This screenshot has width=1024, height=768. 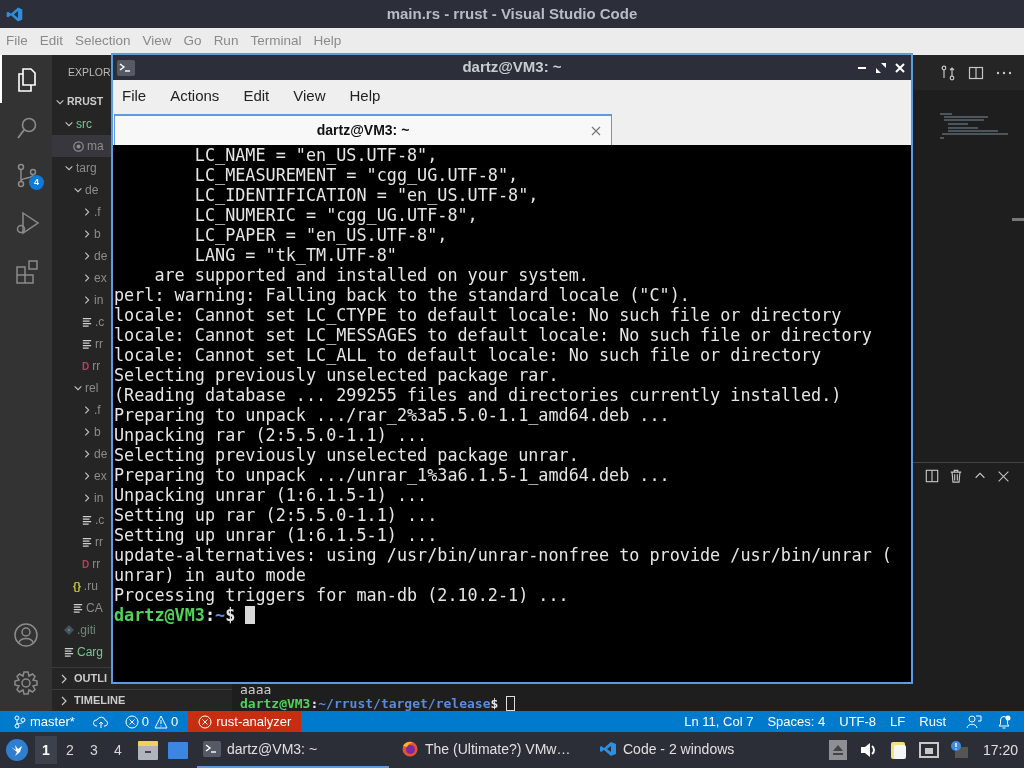 What do you see at coordinates (974, 721) in the screenshot?
I see `feedback-icon` at bounding box center [974, 721].